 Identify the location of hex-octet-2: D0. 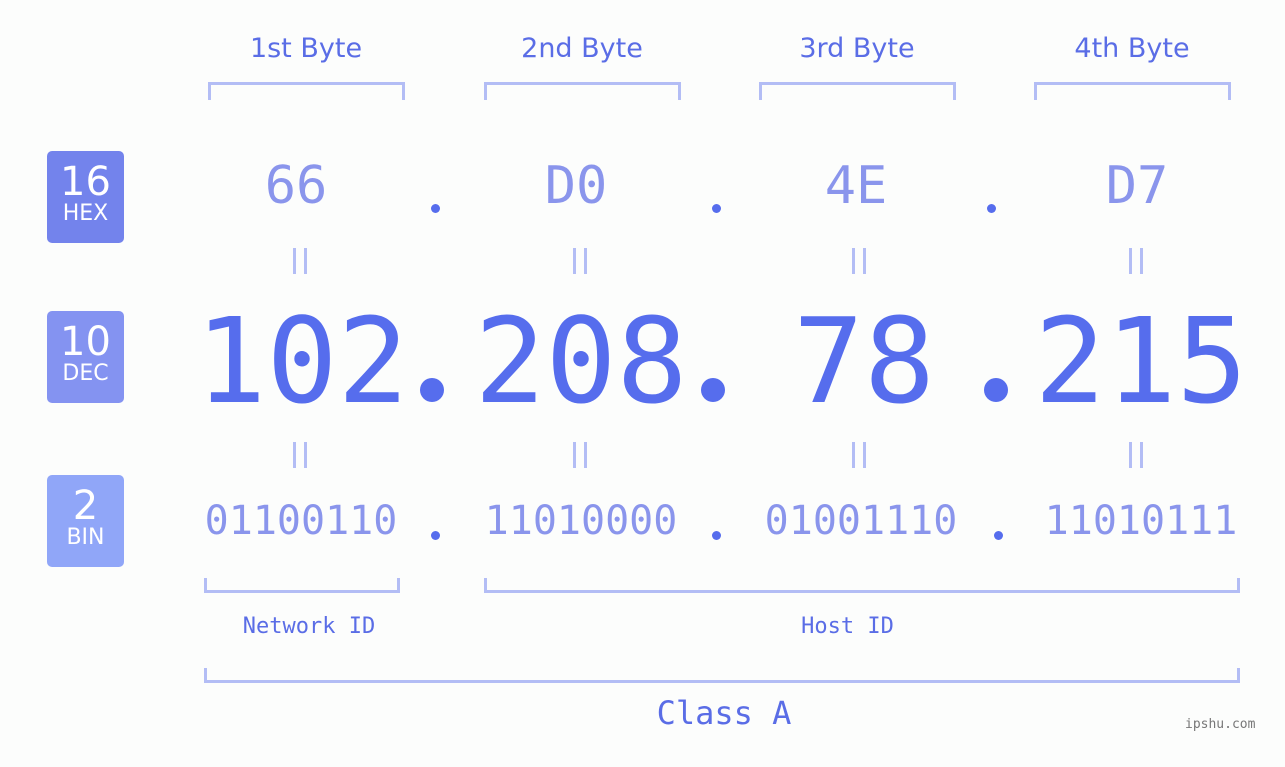
(576, 186).